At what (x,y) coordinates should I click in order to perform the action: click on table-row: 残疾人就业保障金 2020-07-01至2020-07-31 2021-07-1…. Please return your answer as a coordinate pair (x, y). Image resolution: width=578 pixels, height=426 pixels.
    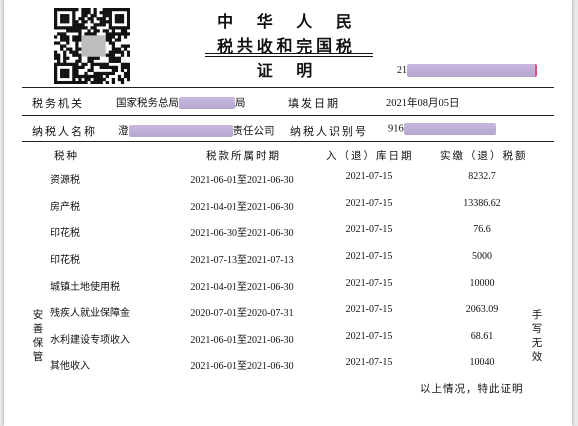
    Looking at the image, I should click on (288, 314).